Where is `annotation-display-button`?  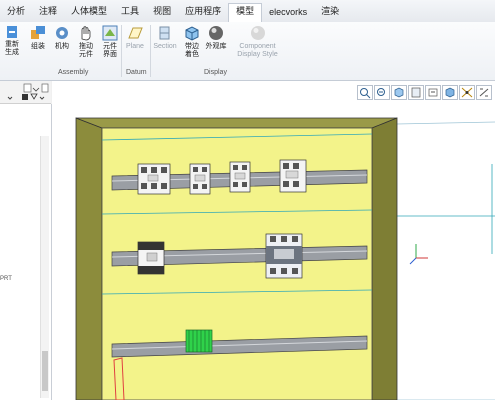 annotation-display-button is located at coordinates (484, 92).